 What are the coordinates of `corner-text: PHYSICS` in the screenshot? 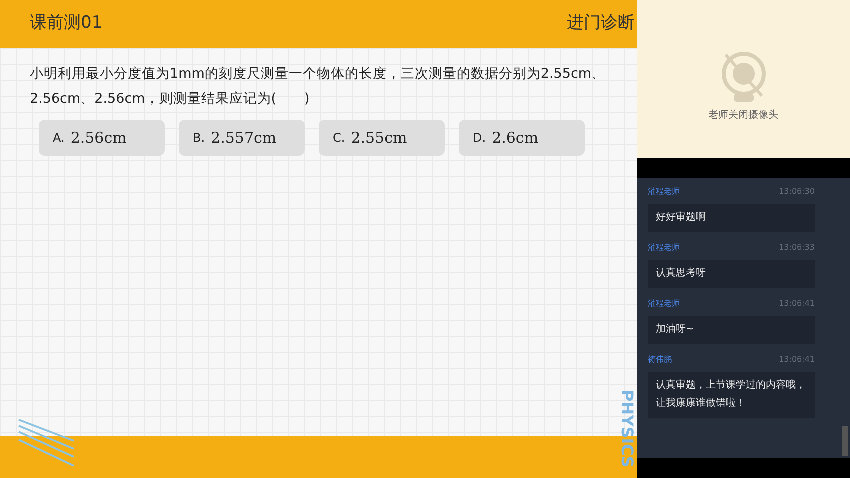 It's located at (627, 429).